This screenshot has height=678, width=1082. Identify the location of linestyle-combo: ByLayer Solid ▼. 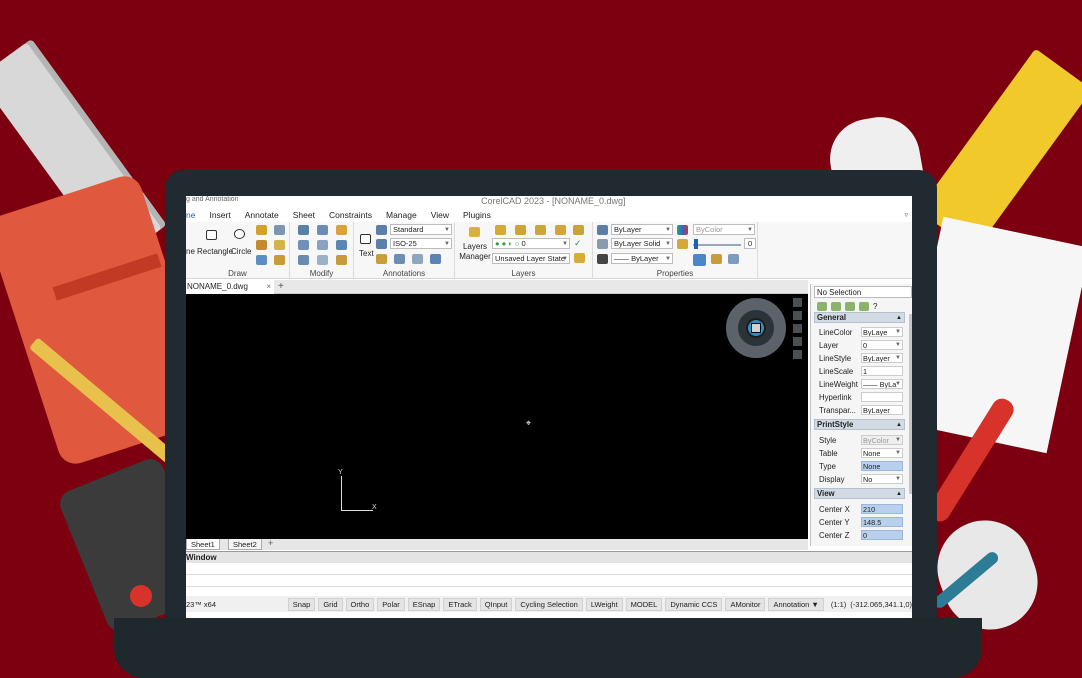
(642, 243).